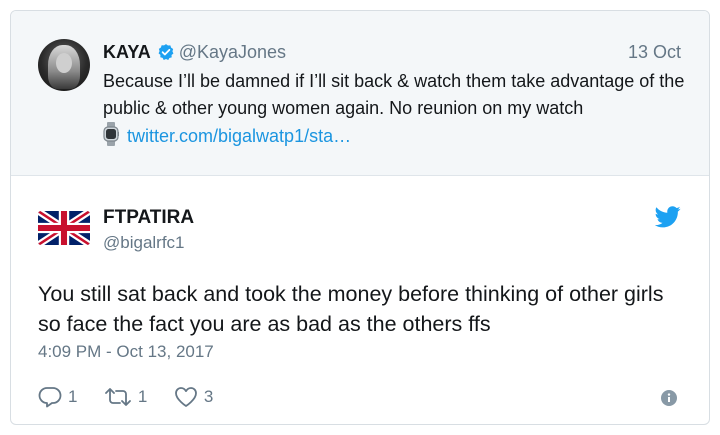 This screenshot has height=435, width=720. Describe the element at coordinates (667, 219) in the screenshot. I see `twitter-bird-icon` at that location.